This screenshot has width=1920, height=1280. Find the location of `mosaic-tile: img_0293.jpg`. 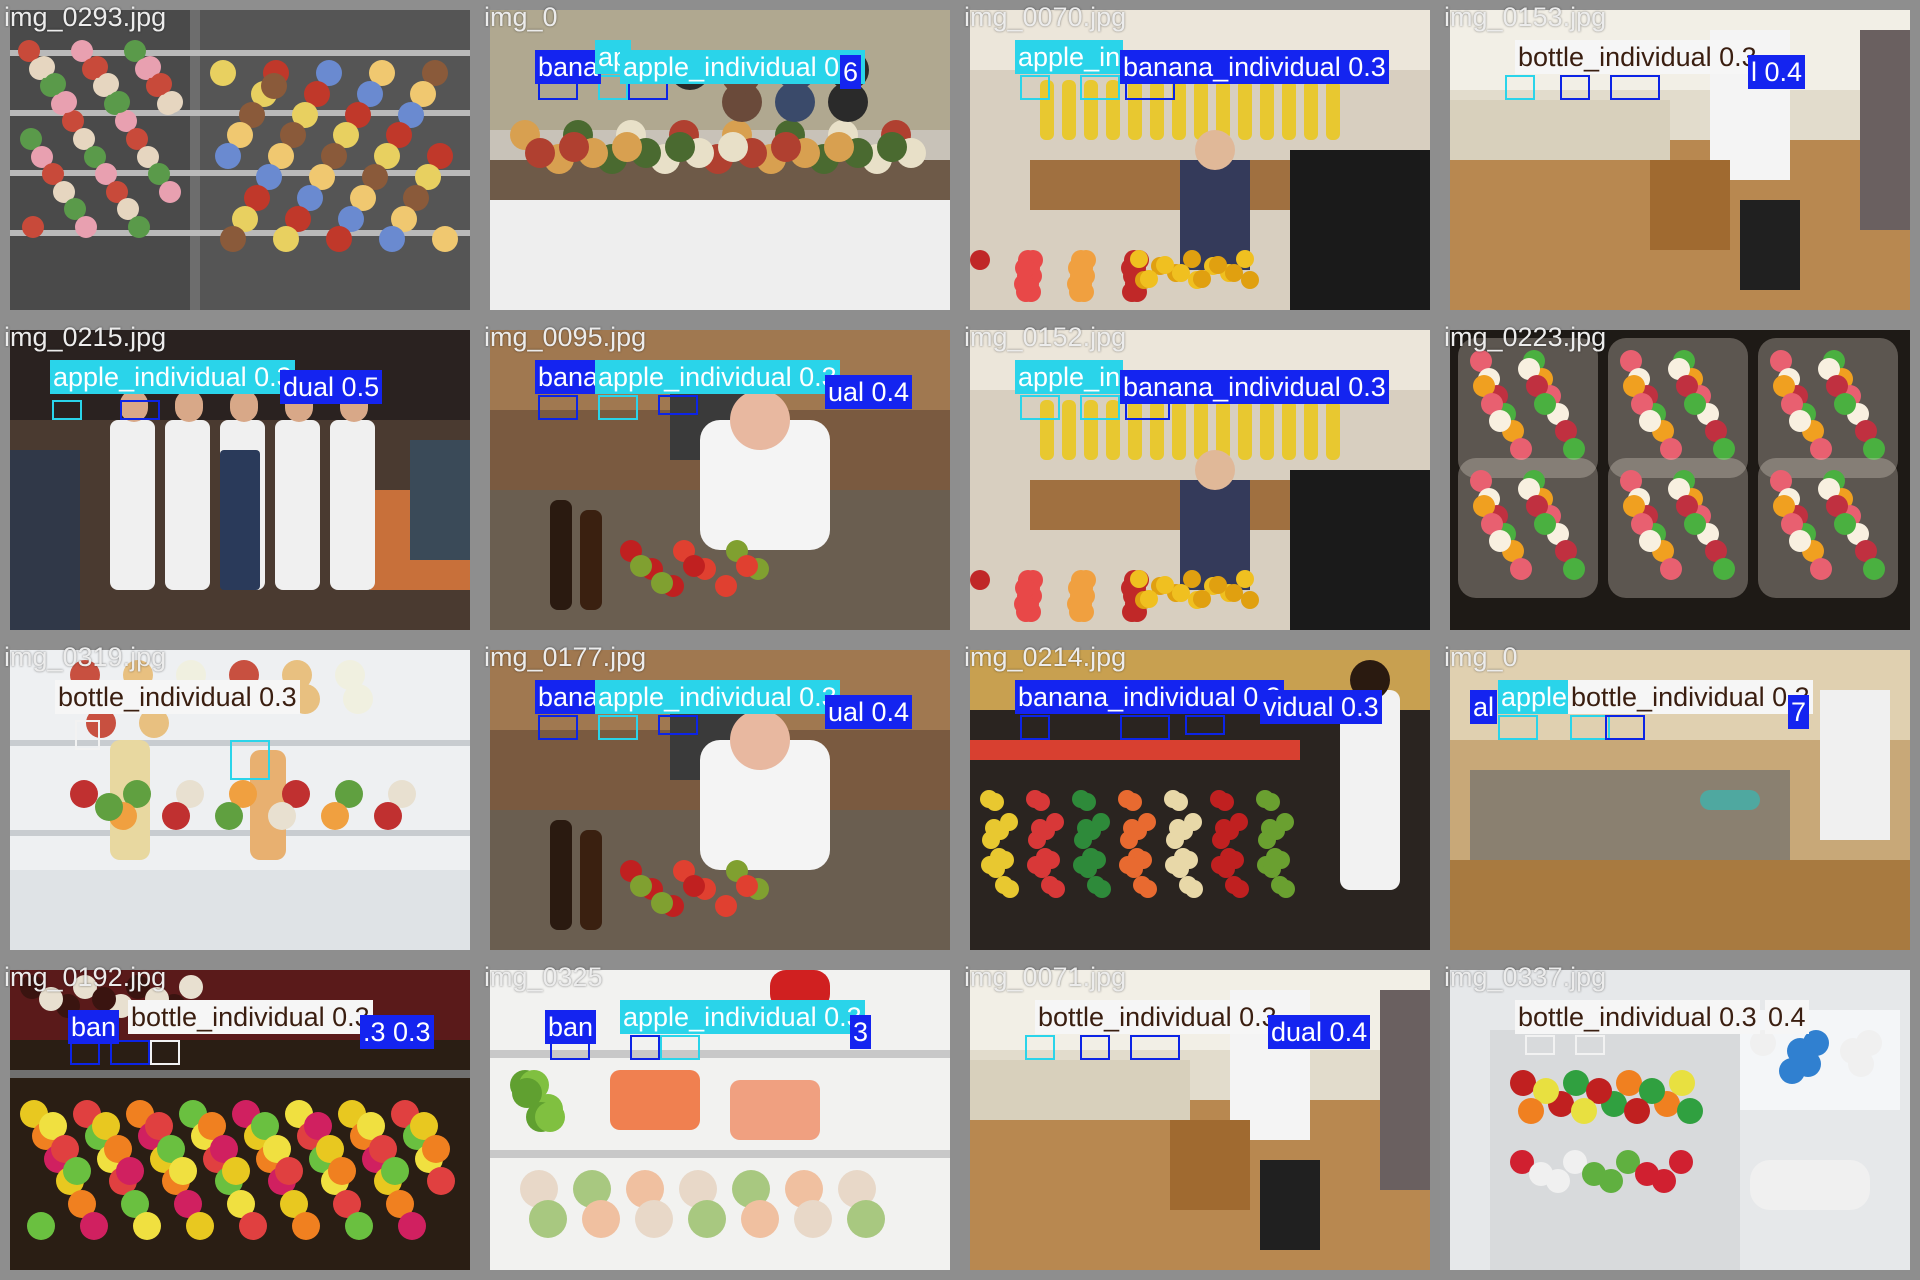

mosaic-tile: img_0293.jpg is located at coordinates (240, 160).